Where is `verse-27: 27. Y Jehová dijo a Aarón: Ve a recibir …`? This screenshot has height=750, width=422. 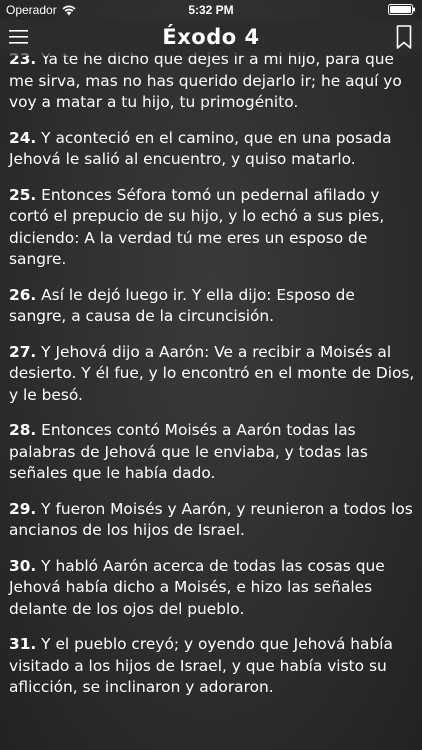 verse-27: 27. Y Jehová dijo a Aarón: Ve a recibir … is located at coordinates (213, 374).